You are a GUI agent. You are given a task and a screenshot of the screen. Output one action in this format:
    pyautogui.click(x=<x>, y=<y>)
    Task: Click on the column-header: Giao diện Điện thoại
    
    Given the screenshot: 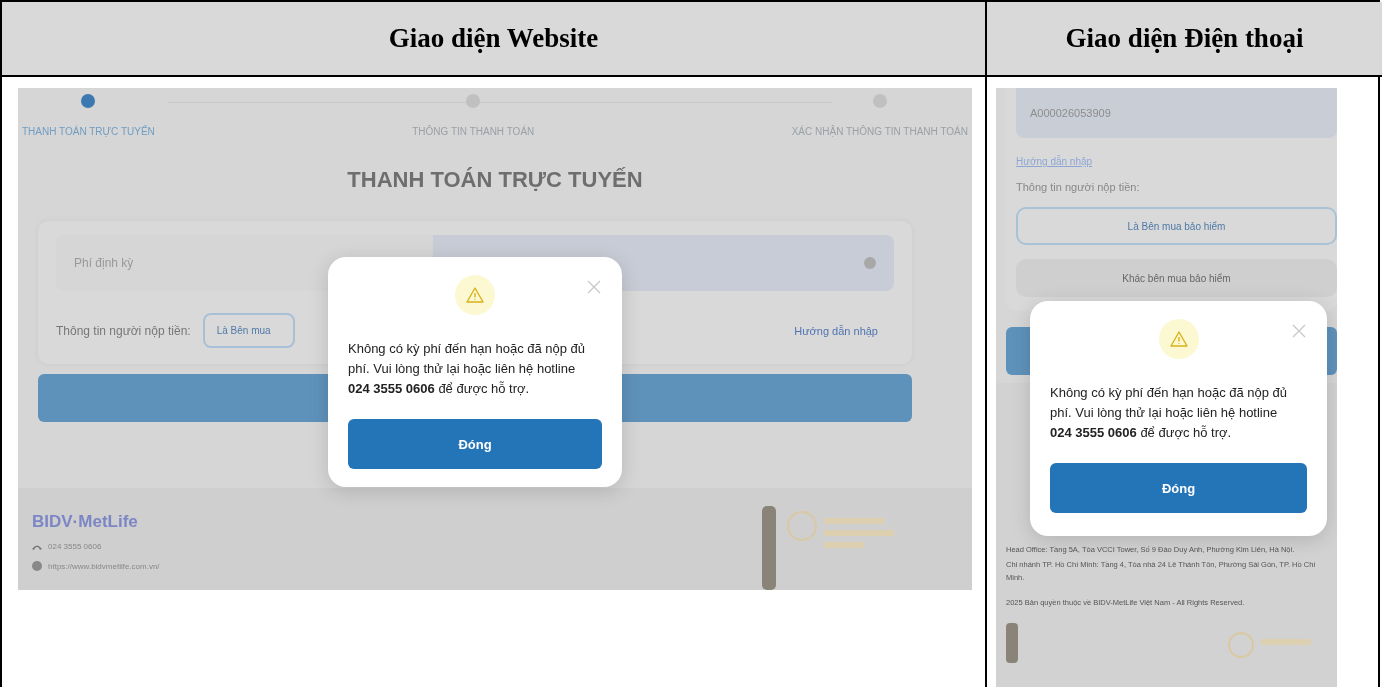 What is the action you would take?
    pyautogui.click(x=1184, y=38)
    